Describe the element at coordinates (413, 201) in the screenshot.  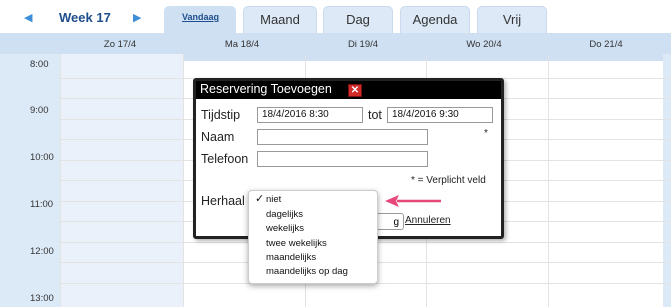
I see `pink-arrow-icon` at that location.